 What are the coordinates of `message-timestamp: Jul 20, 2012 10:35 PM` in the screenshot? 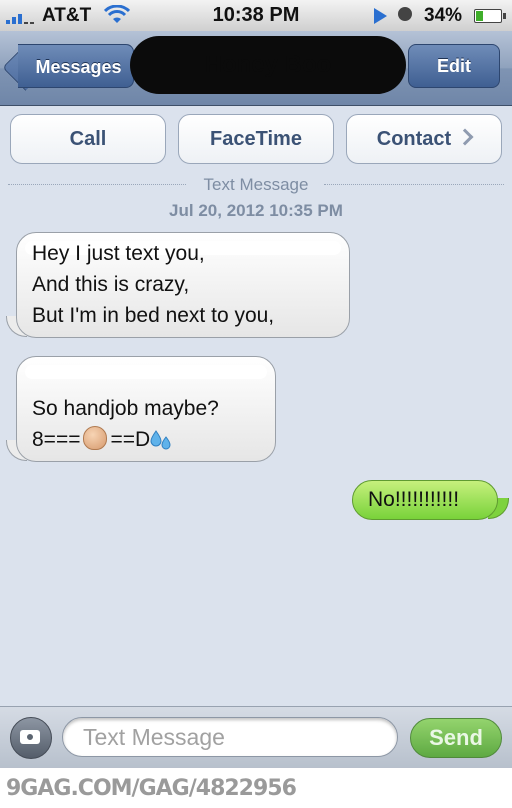 It's located at (256, 210).